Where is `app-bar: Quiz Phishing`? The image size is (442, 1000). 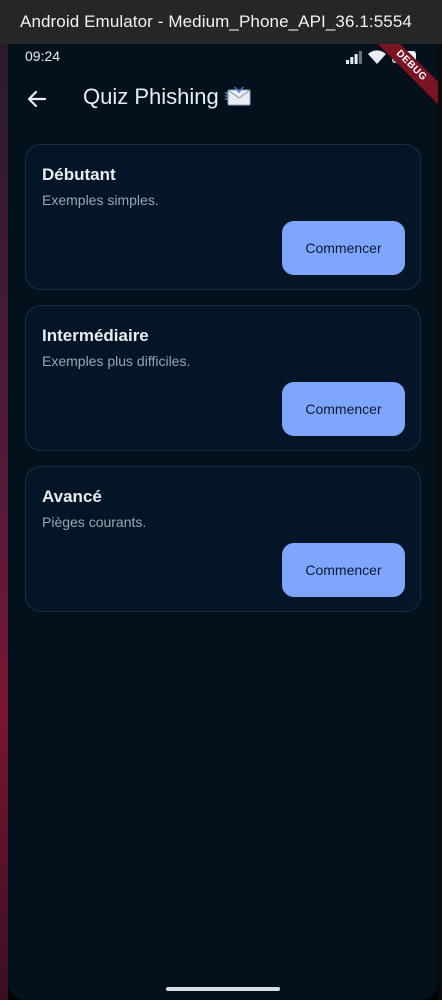 app-bar: Quiz Phishing is located at coordinates (223, 98).